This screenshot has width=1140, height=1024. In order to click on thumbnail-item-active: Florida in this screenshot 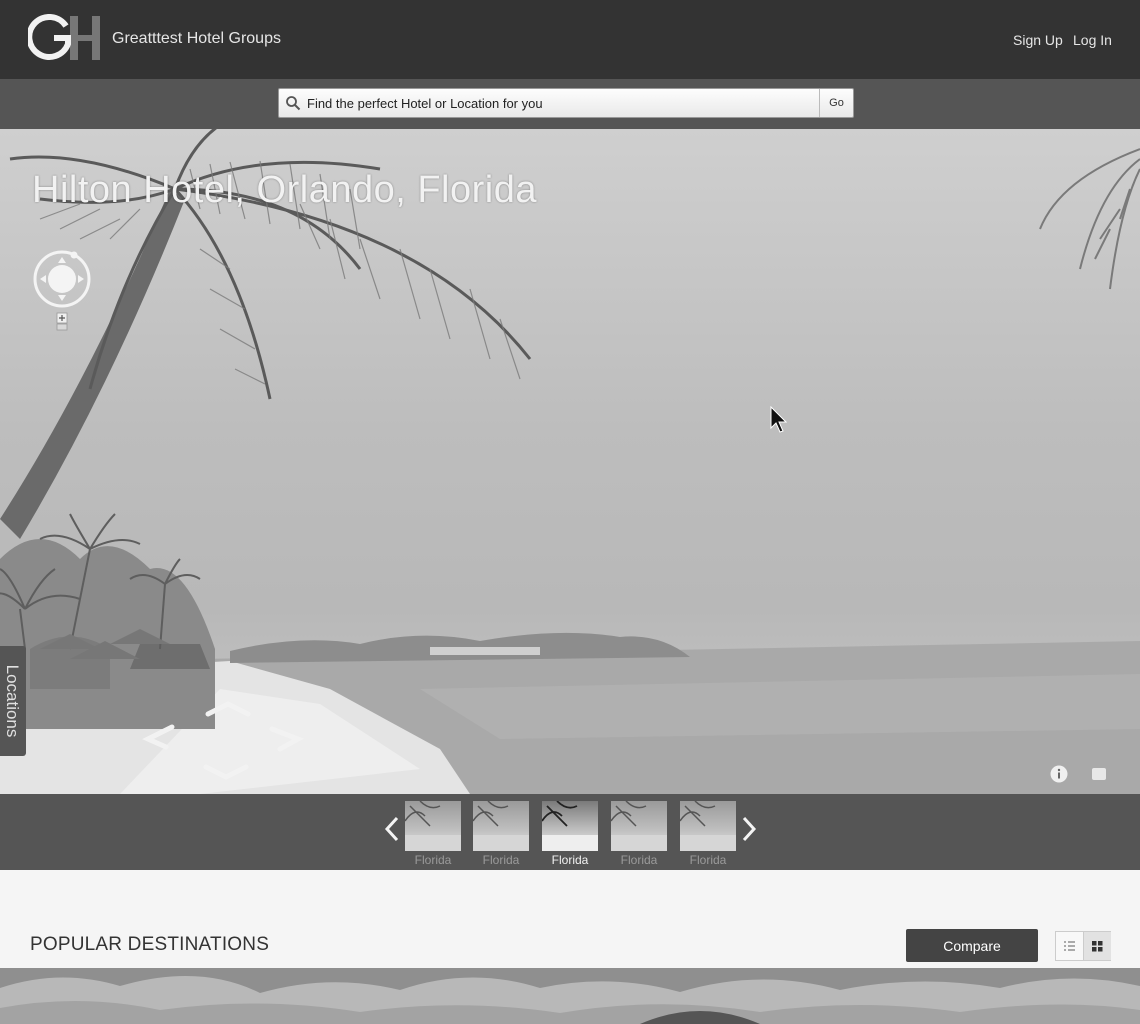, I will do `click(570, 834)`.